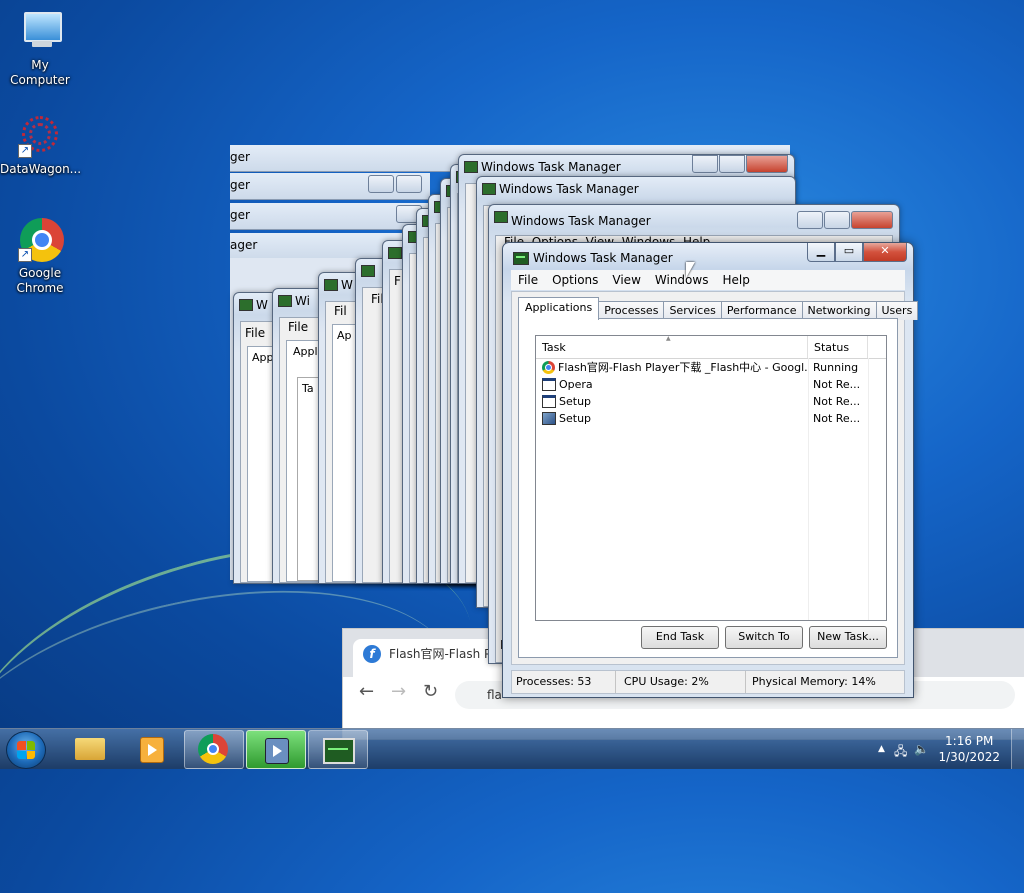  Describe the element at coordinates (849, 252) in the screenshot. I see `maximize-button: ▭` at that location.